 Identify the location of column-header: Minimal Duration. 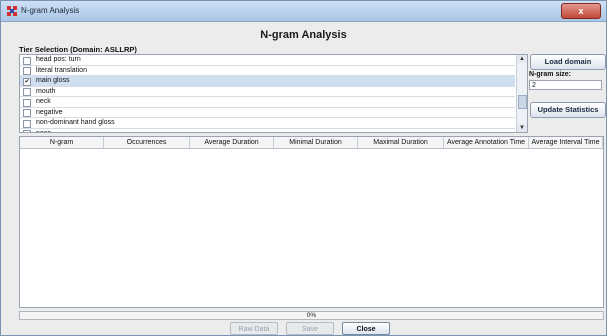
(316, 142).